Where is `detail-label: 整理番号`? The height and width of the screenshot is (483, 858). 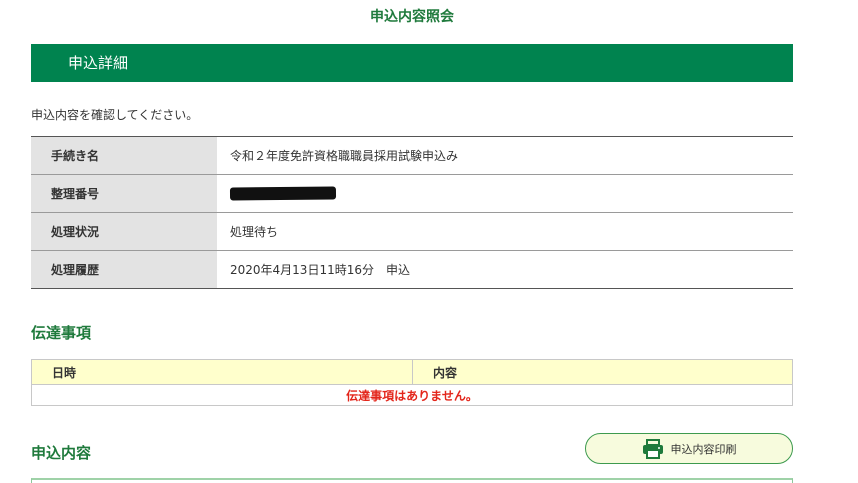
detail-label: 整理番号 is located at coordinates (124, 193).